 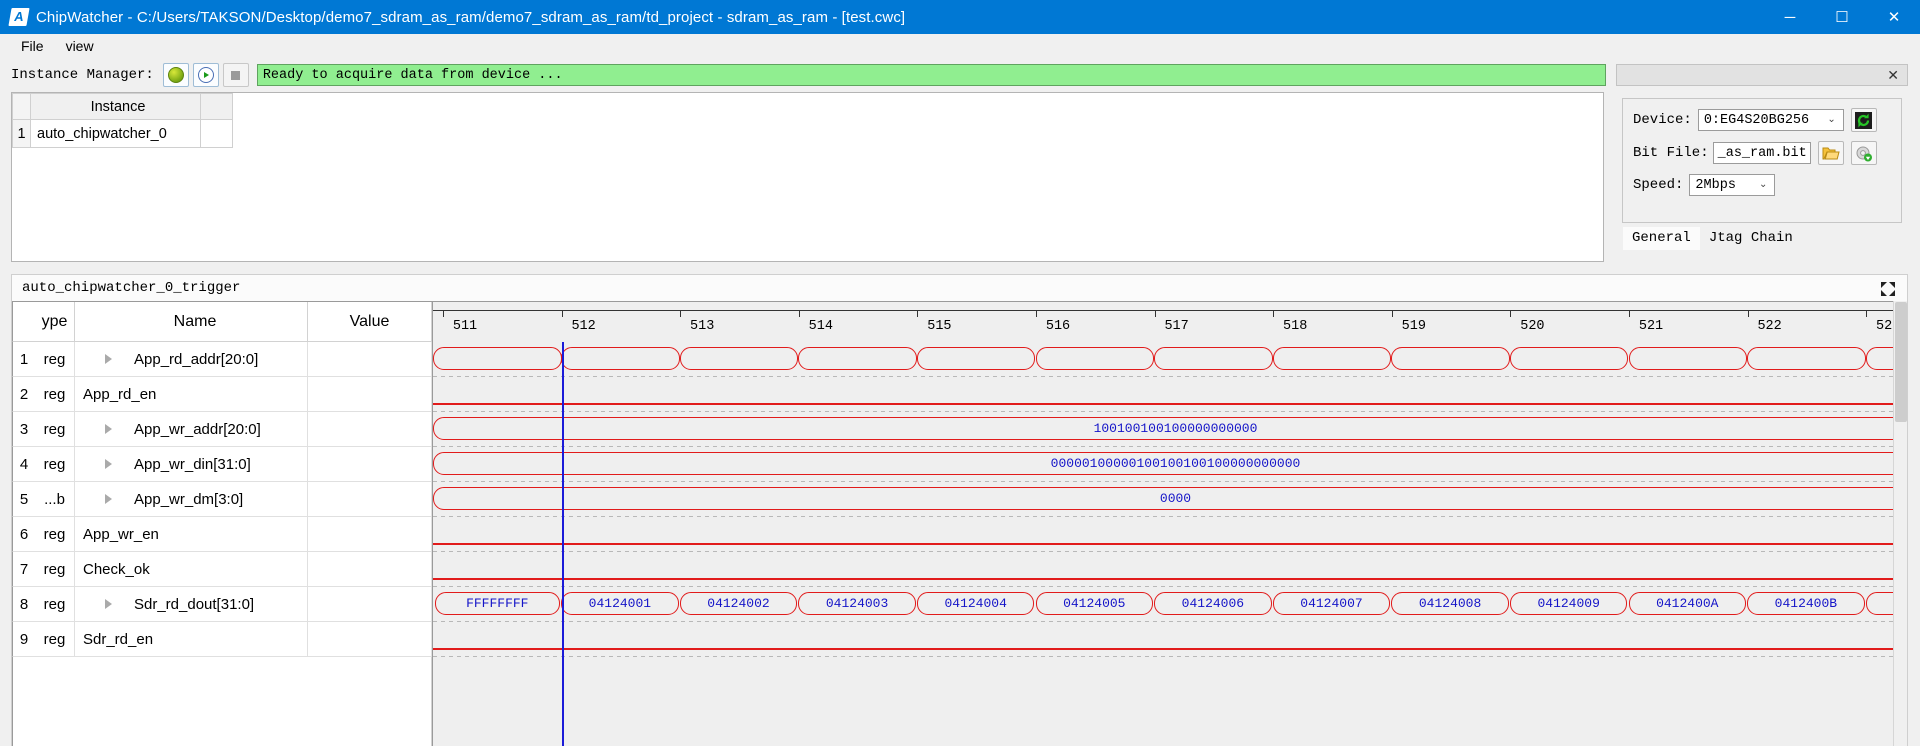 I want to click on acquire-button, so click(x=175, y=75).